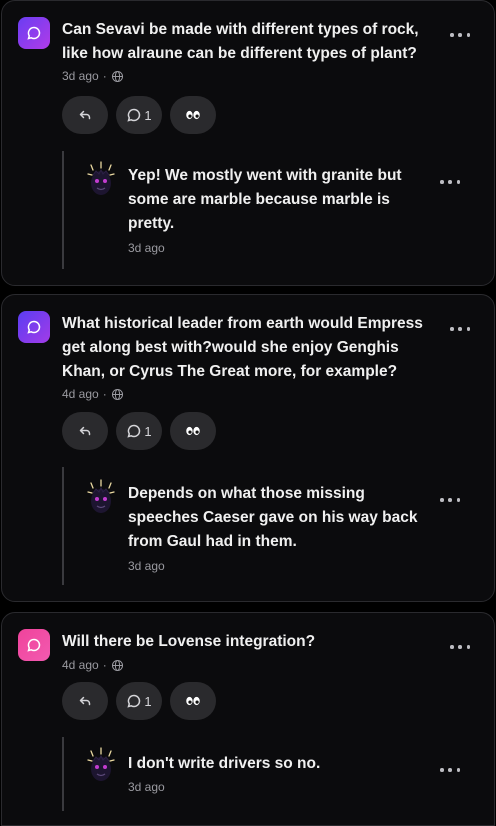  I want to click on question-meta: 3d ago ·, so click(93, 76).